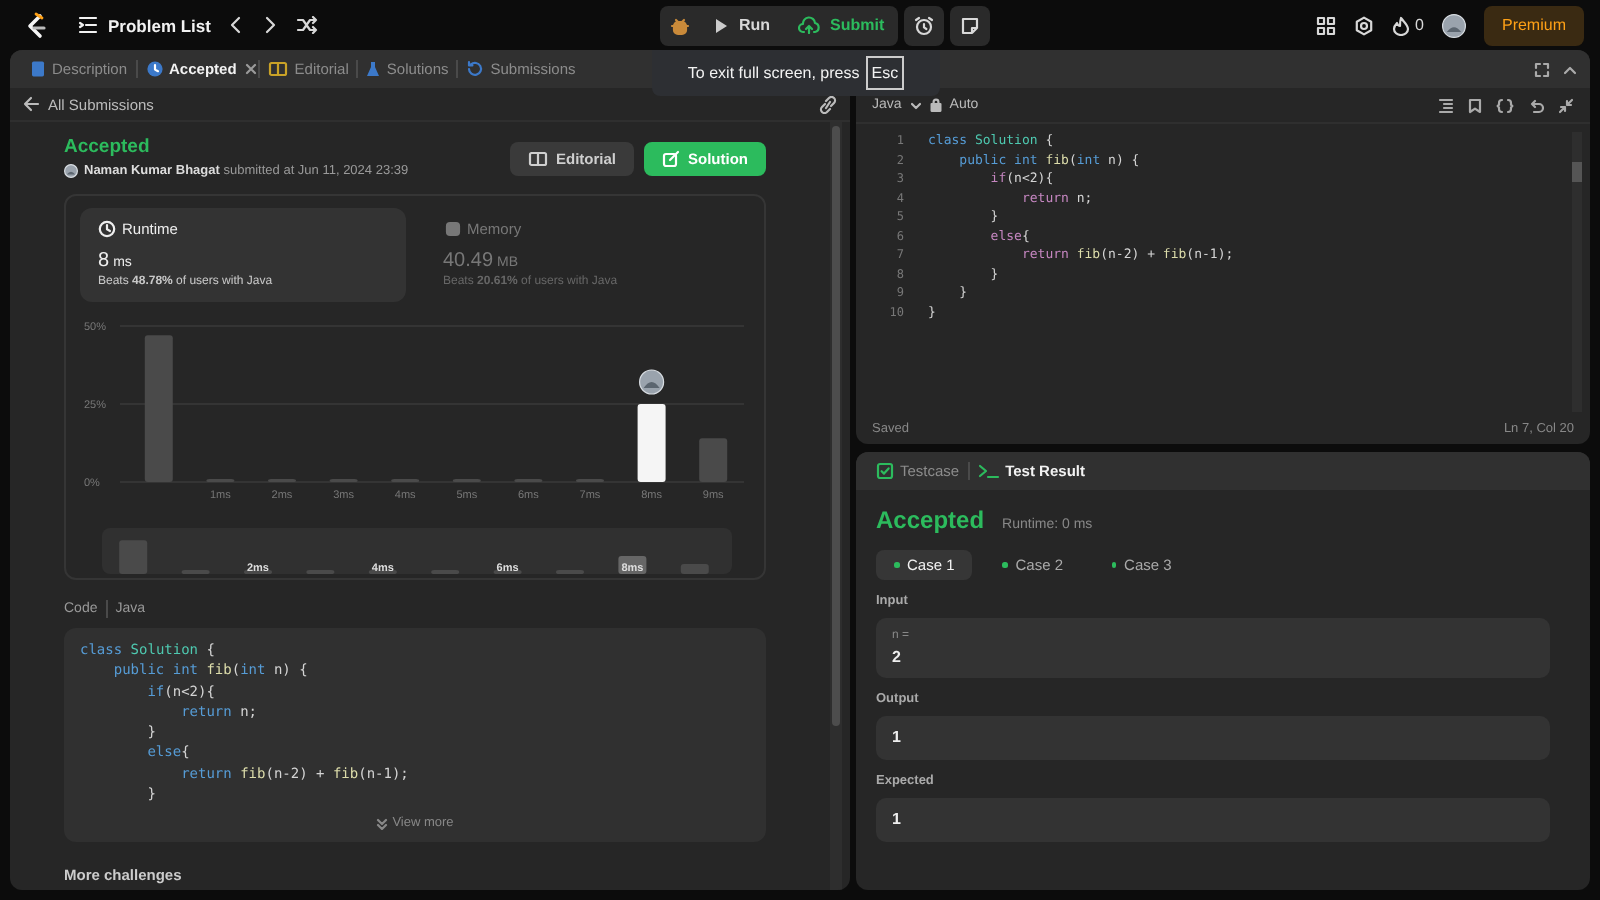  What do you see at coordinates (251, 69) in the screenshot?
I see `close-icon` at bounding box center [251, 69].